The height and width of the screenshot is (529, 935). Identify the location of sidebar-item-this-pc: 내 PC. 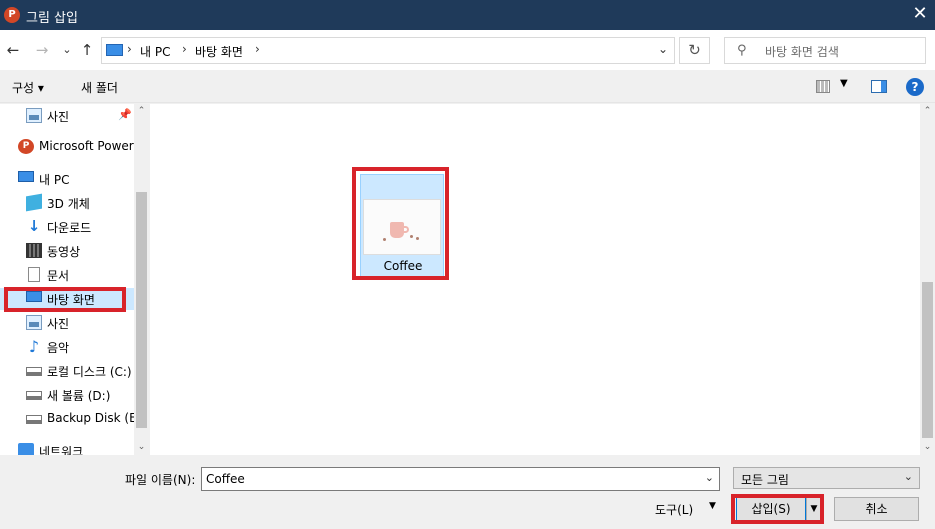
(67, 179).